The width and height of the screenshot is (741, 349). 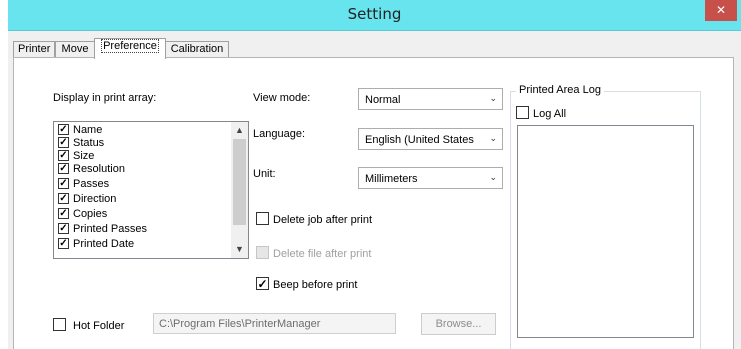 I want to click on list-item: Copies, so click(x=82, y=214).